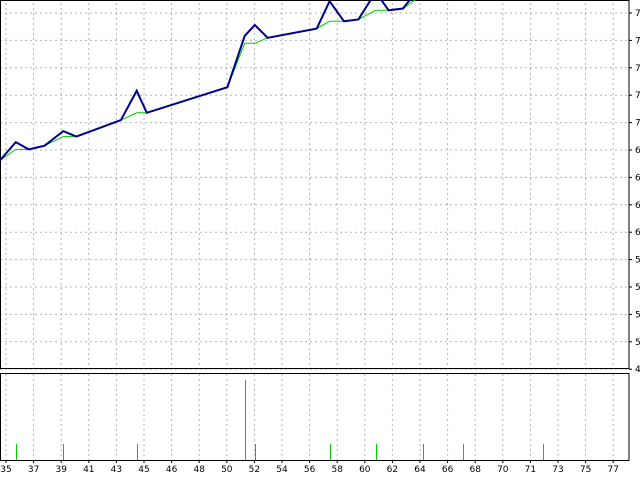  What do you see at coordinates (503, 470) in the screenshot?
I see `x-tick-label: 70` at bounding box center [503, 470].